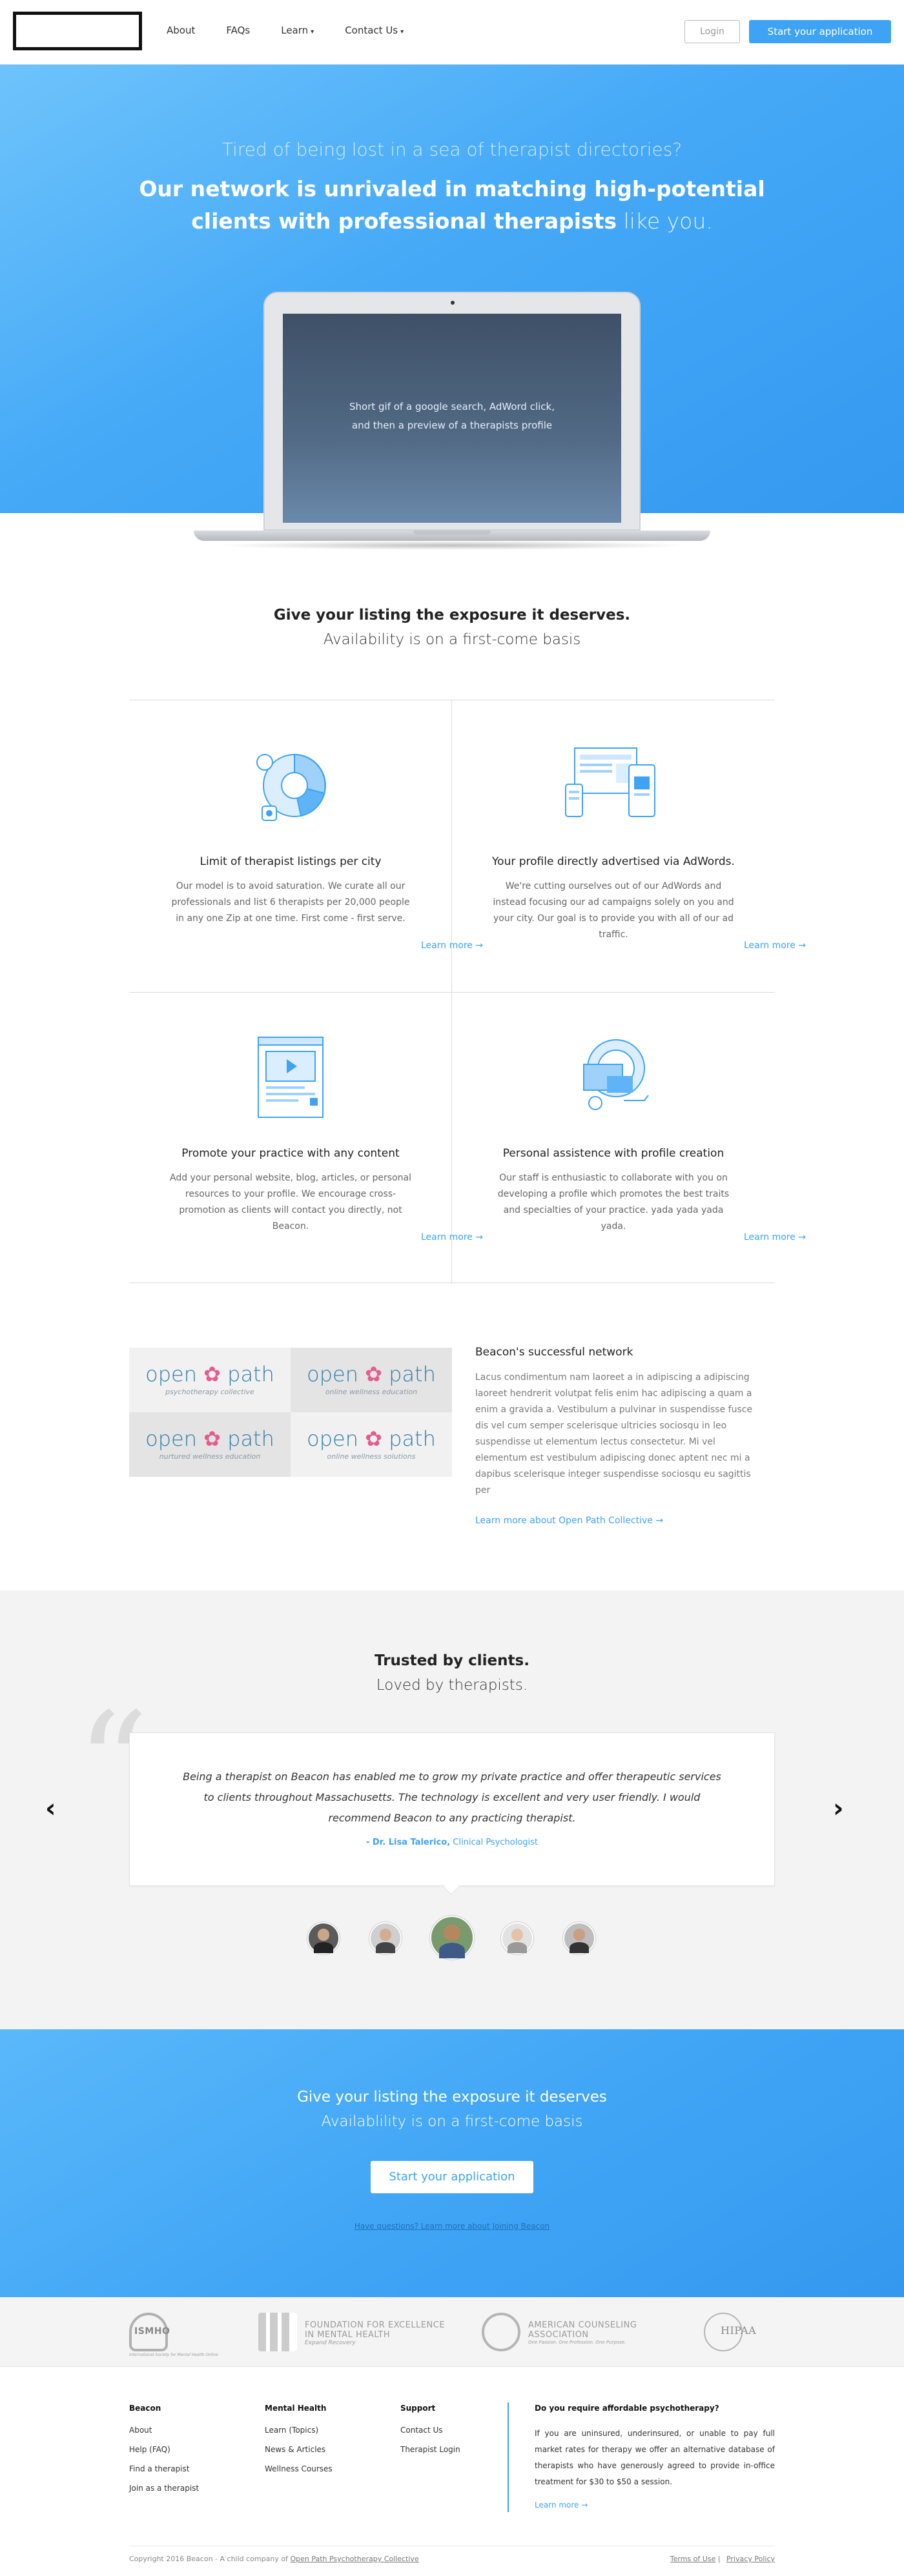 This screenshot has width=904, height=2576. I want to click on nav-contact: Contact Us ▾, so click(374, 30).